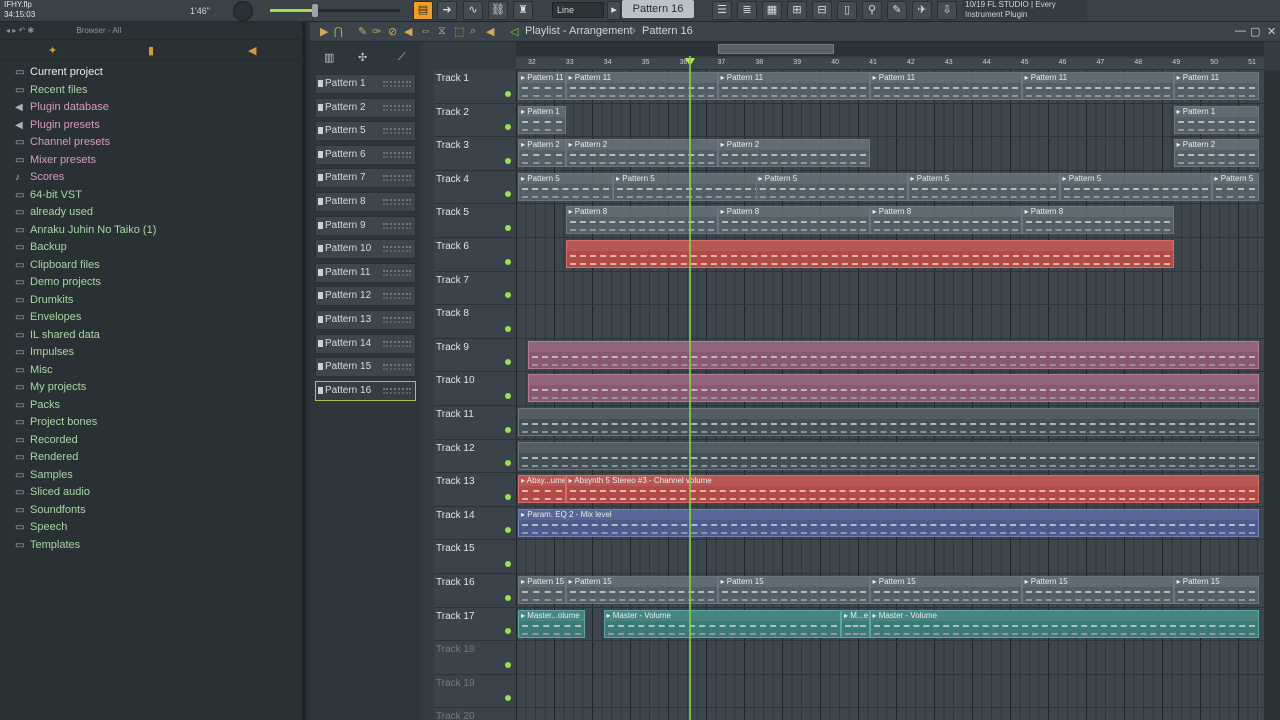 This screenshot has width=1280, height=720. What do you see at coordinates (151, 126) in the screenshot?
I see `browser-item: ◀ Plugin presets` at bounding box center [151, 126].